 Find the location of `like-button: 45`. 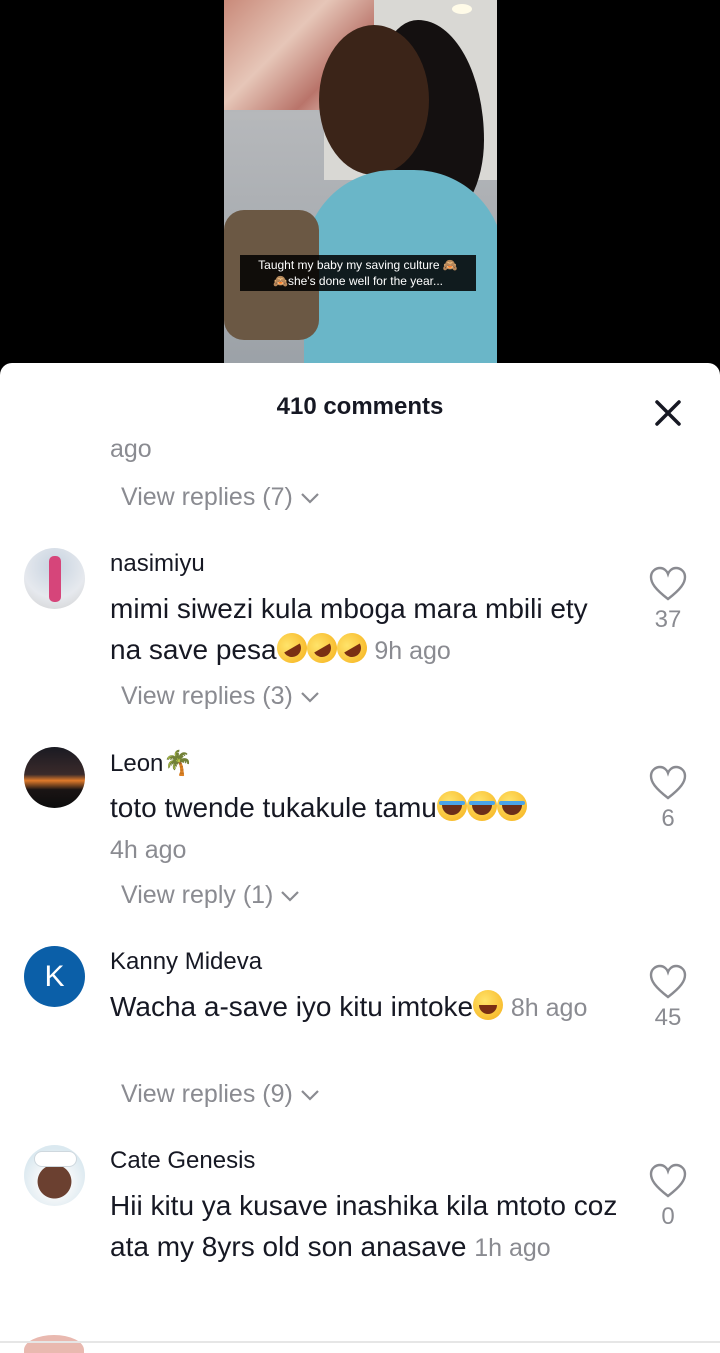

like-button: 45 is located at coordinates (668, 998).